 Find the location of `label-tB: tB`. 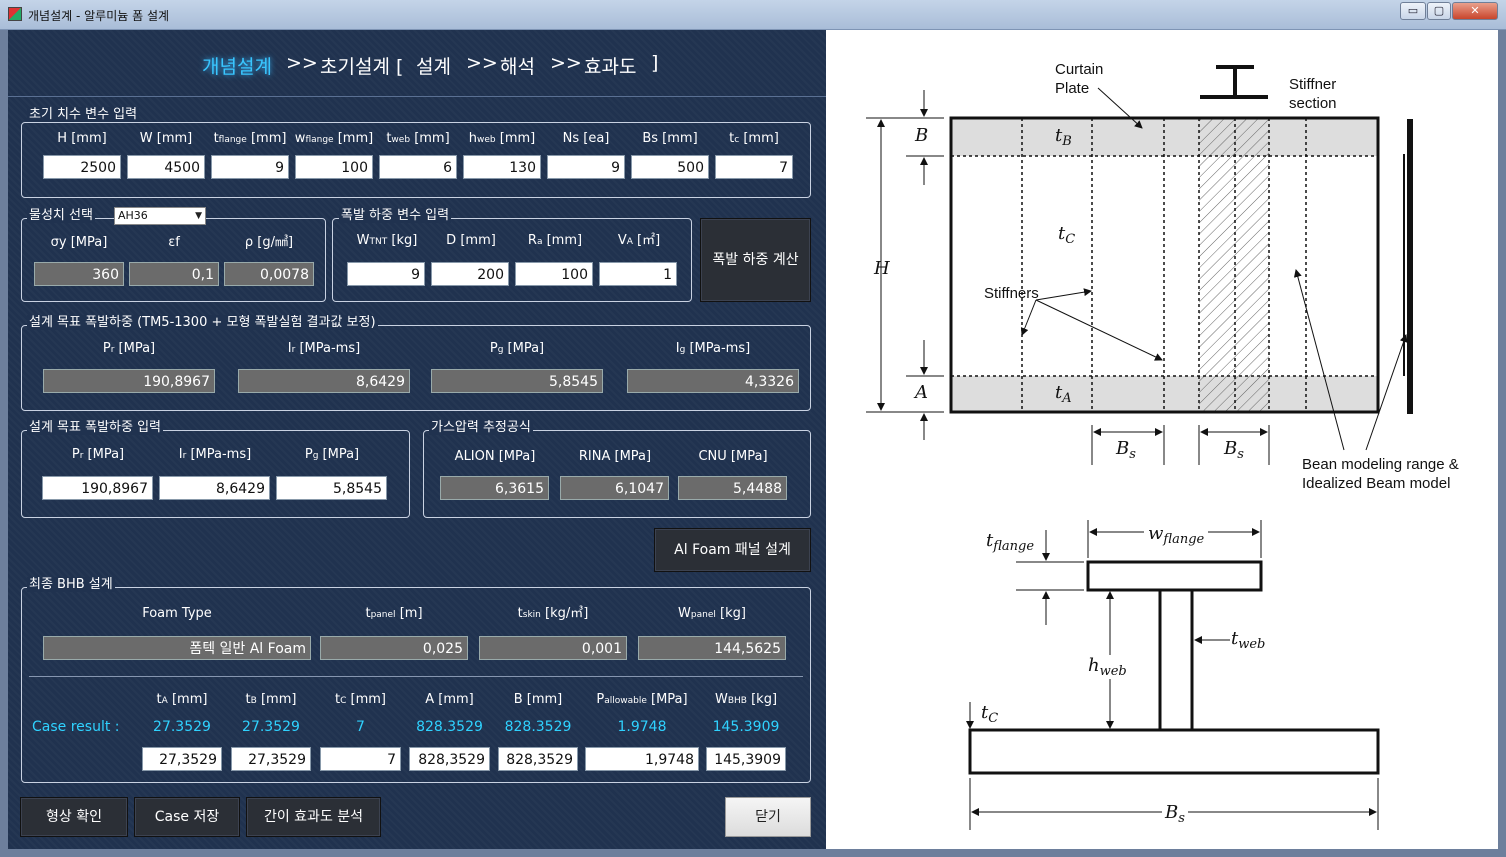

label-tB: tB is located at coordinates (1063, 137).